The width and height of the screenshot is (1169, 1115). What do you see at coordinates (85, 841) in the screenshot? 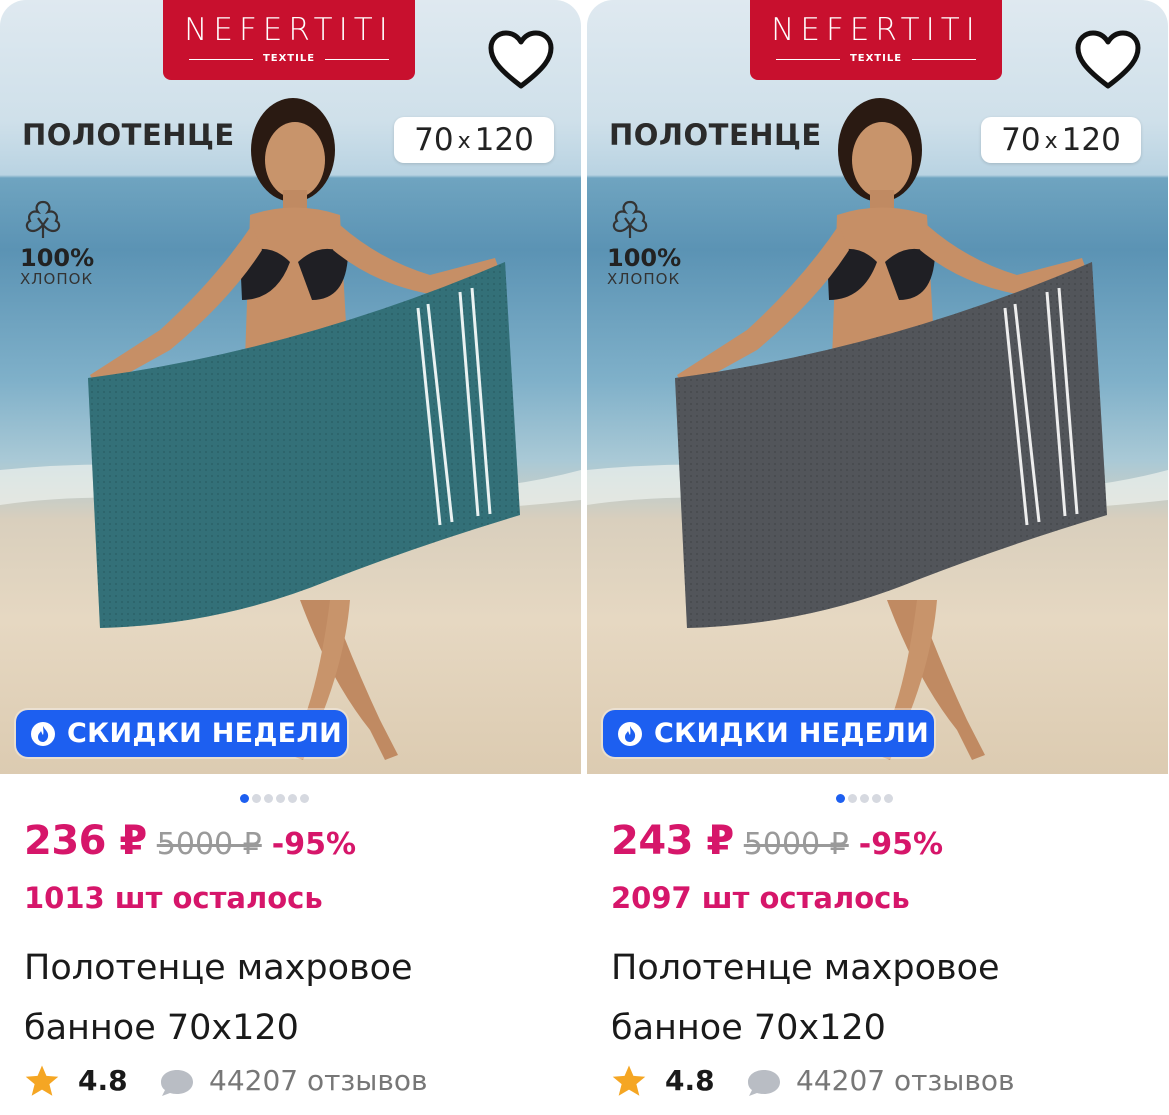
I see `current-price: 236 ₽` at bounding box center [85, 841].